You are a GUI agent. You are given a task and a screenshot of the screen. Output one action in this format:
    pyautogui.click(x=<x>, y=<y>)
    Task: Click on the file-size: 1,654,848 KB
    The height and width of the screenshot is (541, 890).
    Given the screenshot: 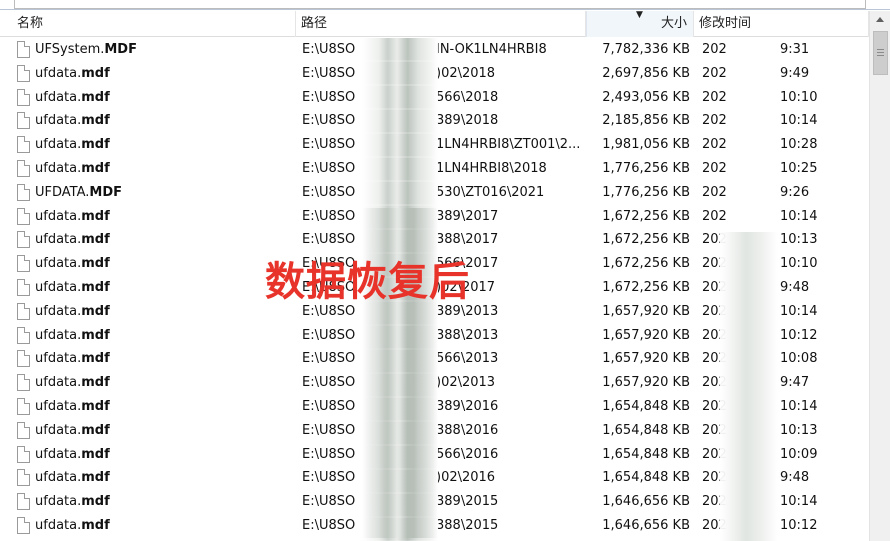 What is the action you would take?
    pyautogui.click(x=646, y=478)
    